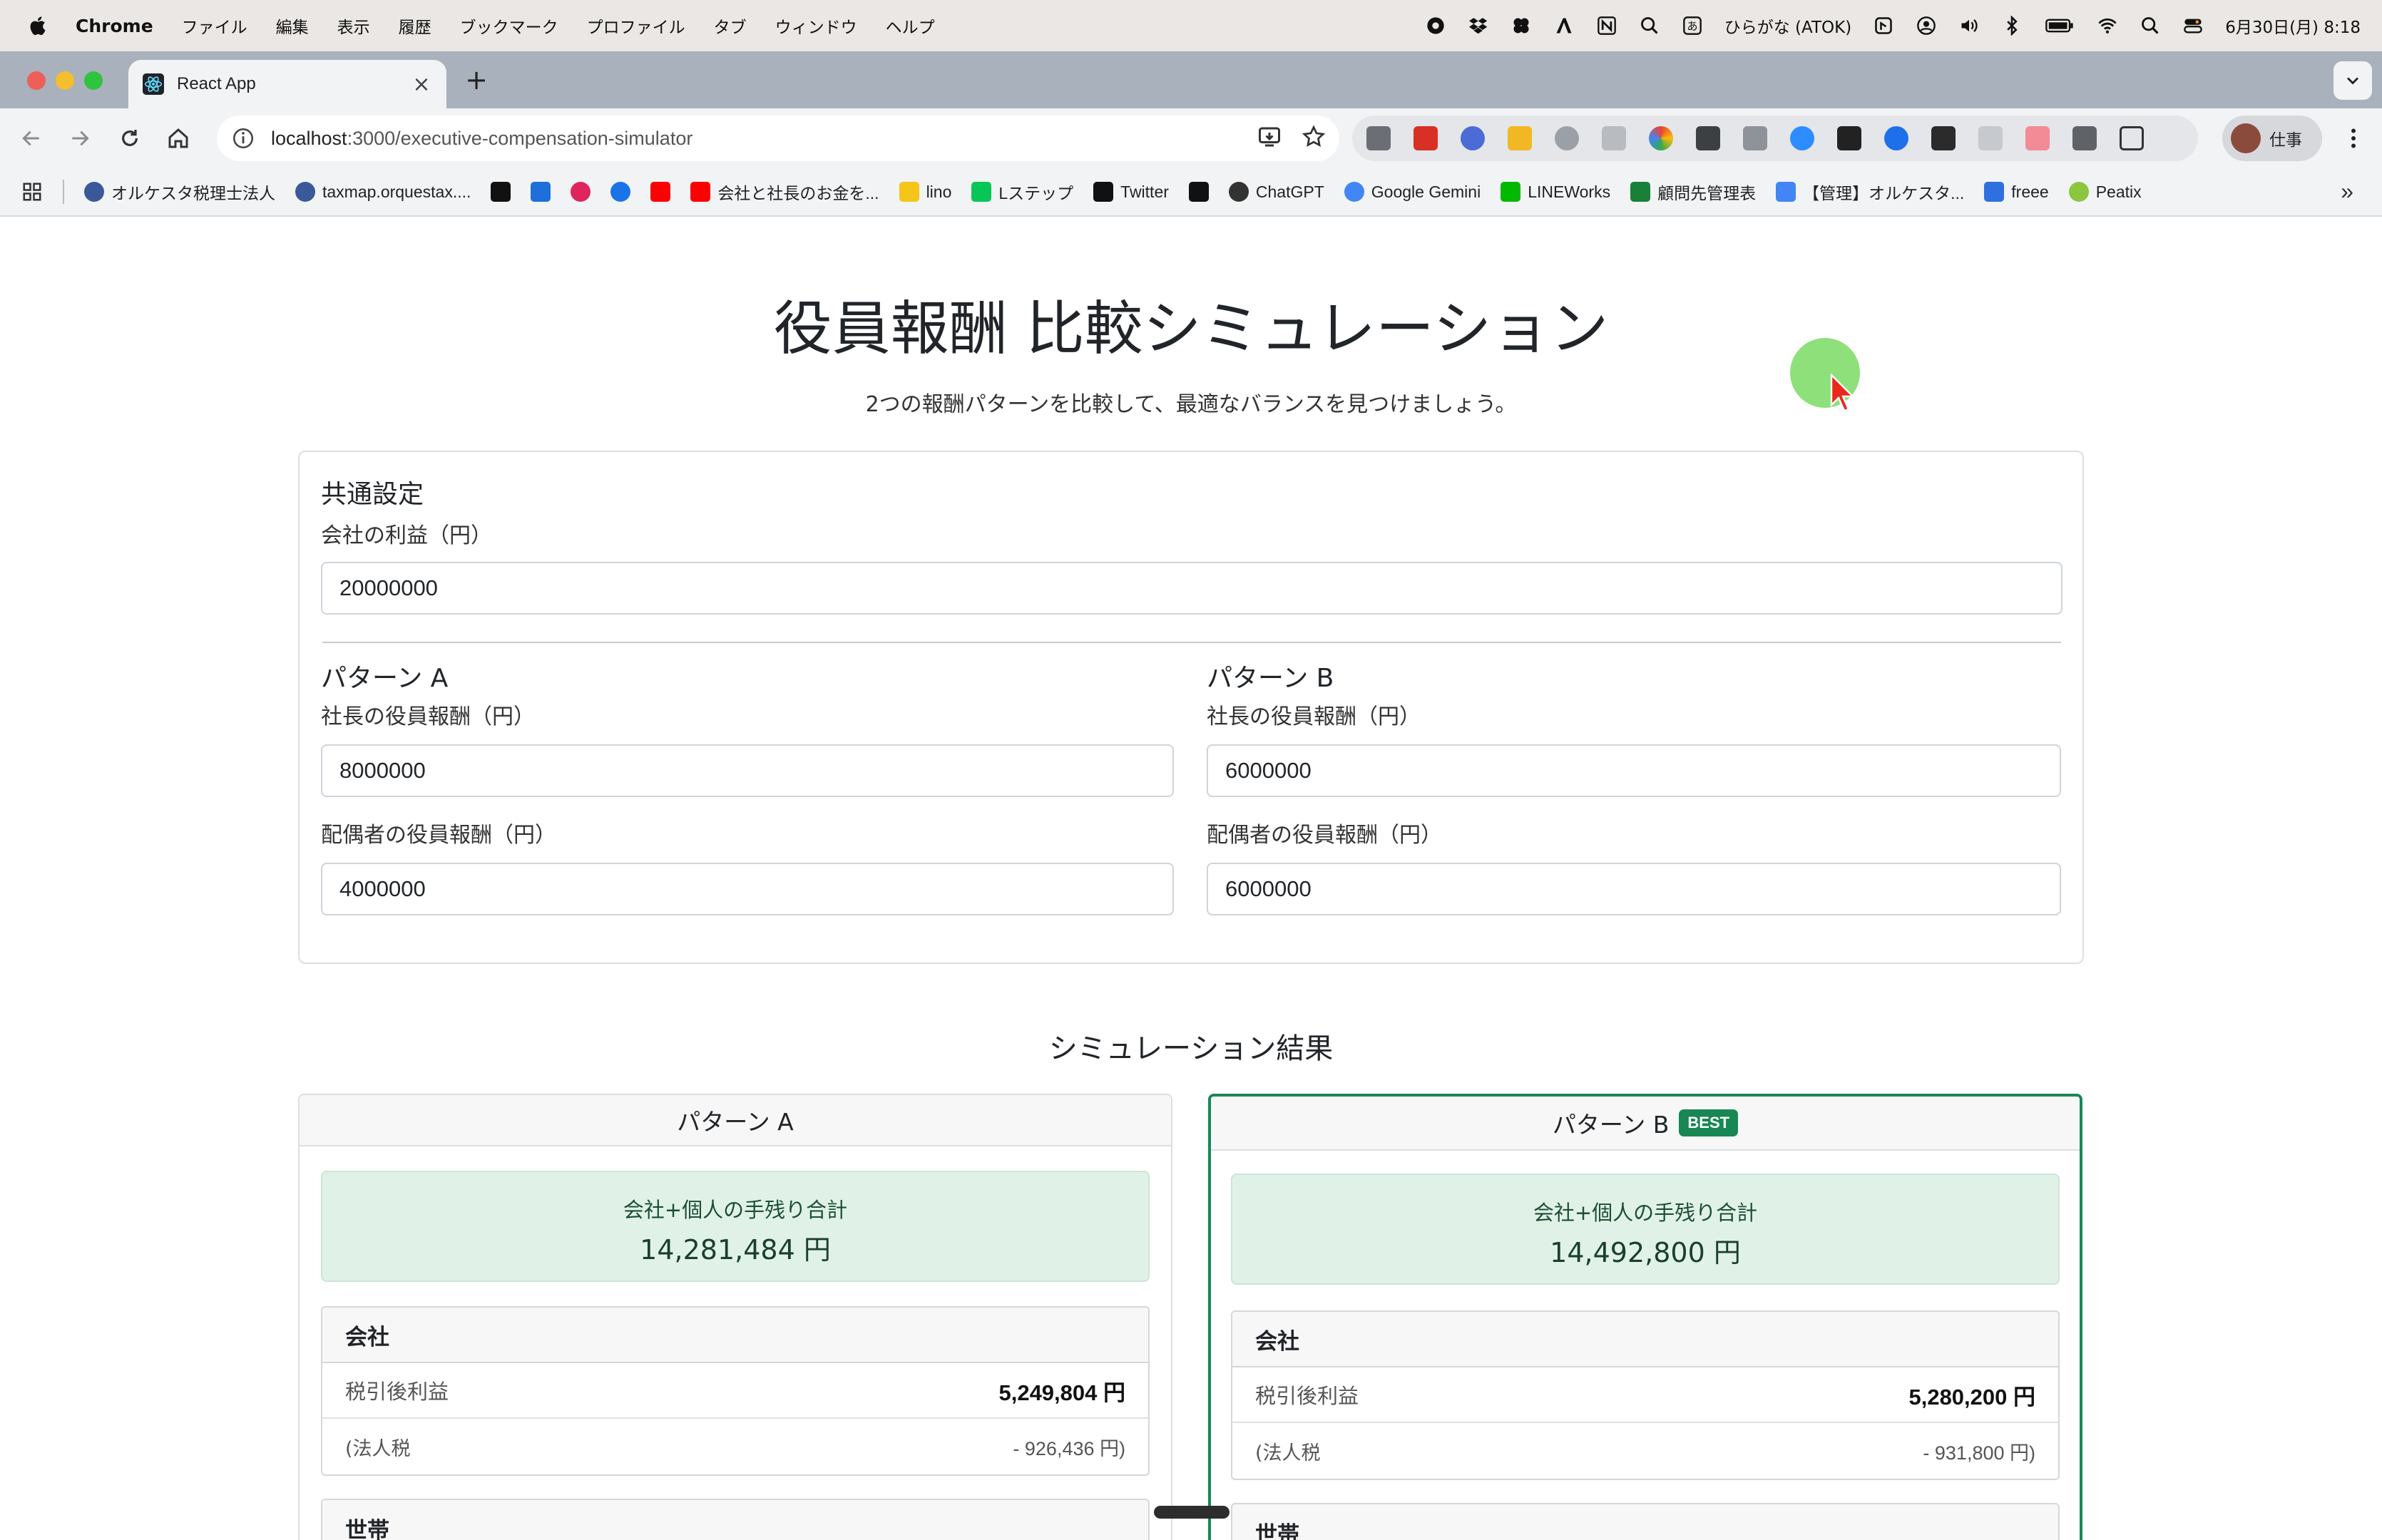 This screenshot has height=1540, width=2382. What do you see at coordinates (816, 26) in the screenshot?
I see `menu-window: ウィンドウ` at bounding box center [816, 26].